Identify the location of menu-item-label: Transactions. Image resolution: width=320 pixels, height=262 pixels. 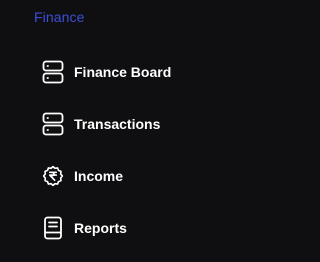
(117, 124).